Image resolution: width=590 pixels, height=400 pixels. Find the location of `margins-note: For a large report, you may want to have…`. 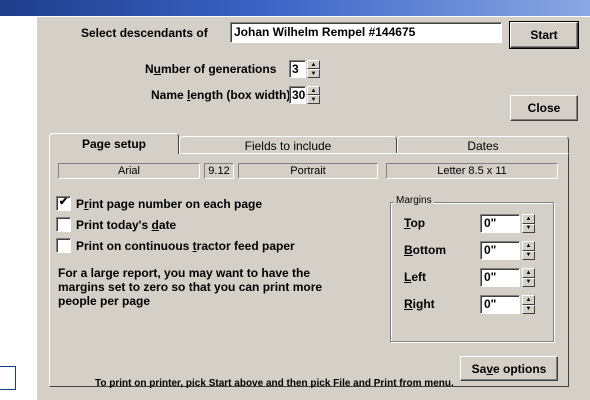

margins-note: For a large report, you may want to have… is located at coordinates (190, 287).